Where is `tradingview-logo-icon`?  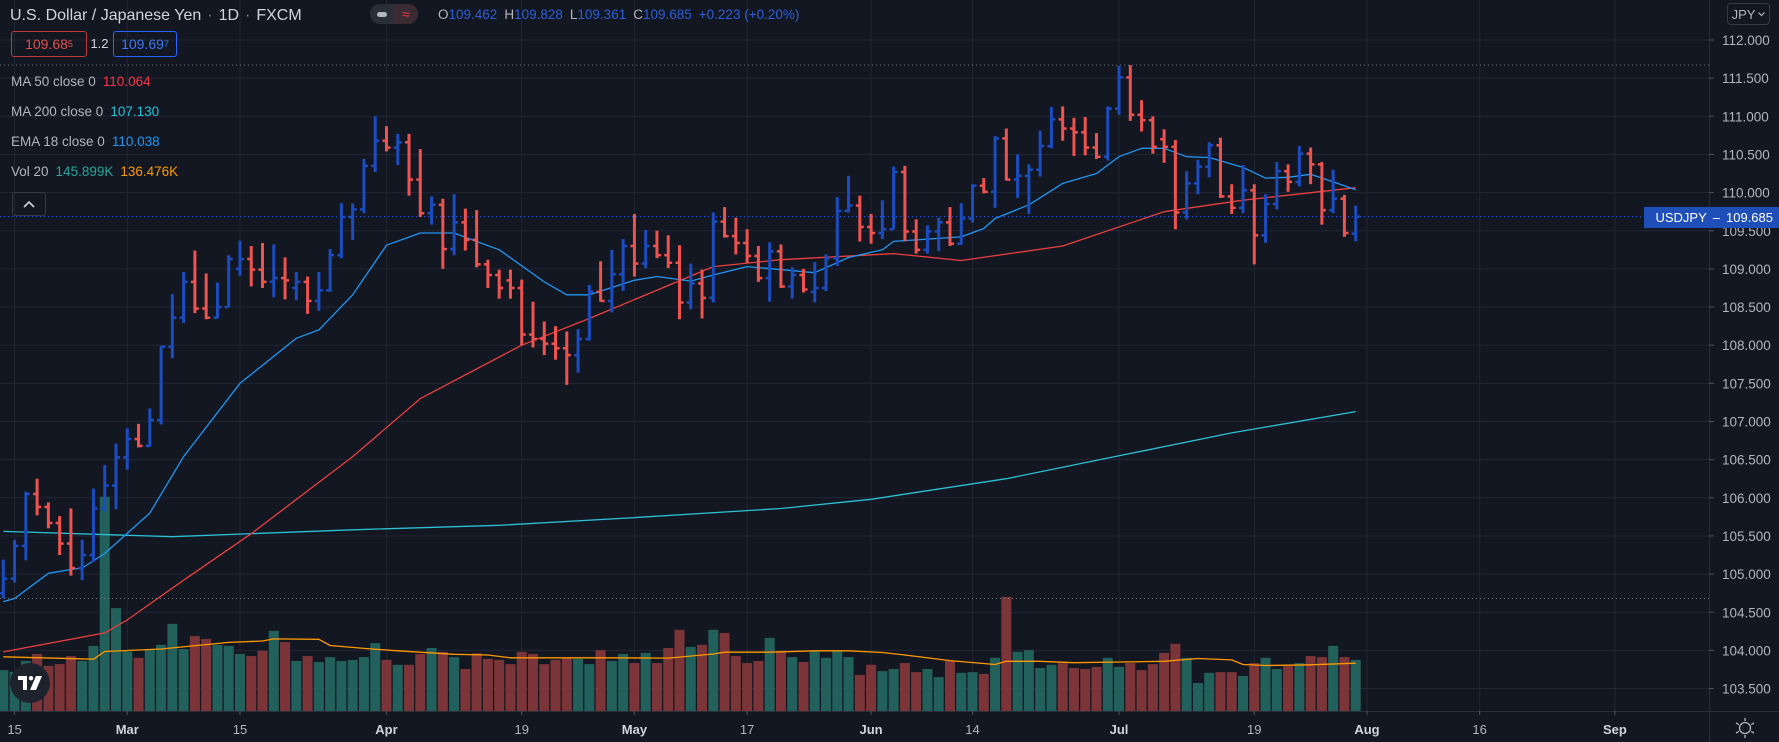 tradingview-logo-icon is located at coordinates (30, 683).